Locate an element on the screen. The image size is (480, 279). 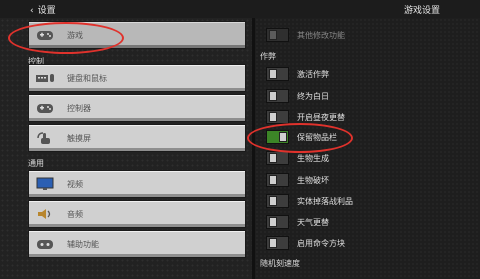
sidebar-item-video: 视频 is located at coordinates (137, 184).